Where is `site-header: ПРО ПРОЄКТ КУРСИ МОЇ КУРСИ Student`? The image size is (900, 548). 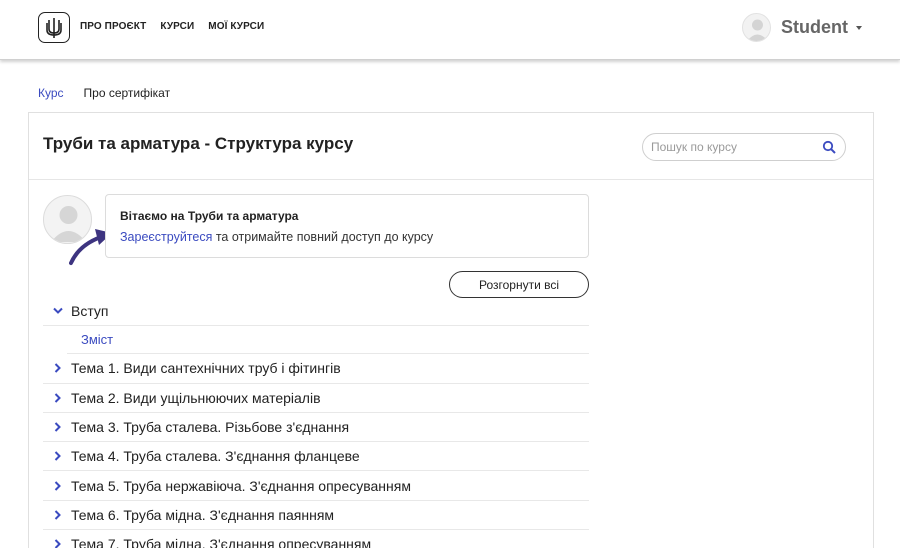
site-header: ПРО ПРОЄКТ КУРСИ МОЇ КУРСИ Student is located at coordinates (450, 30).